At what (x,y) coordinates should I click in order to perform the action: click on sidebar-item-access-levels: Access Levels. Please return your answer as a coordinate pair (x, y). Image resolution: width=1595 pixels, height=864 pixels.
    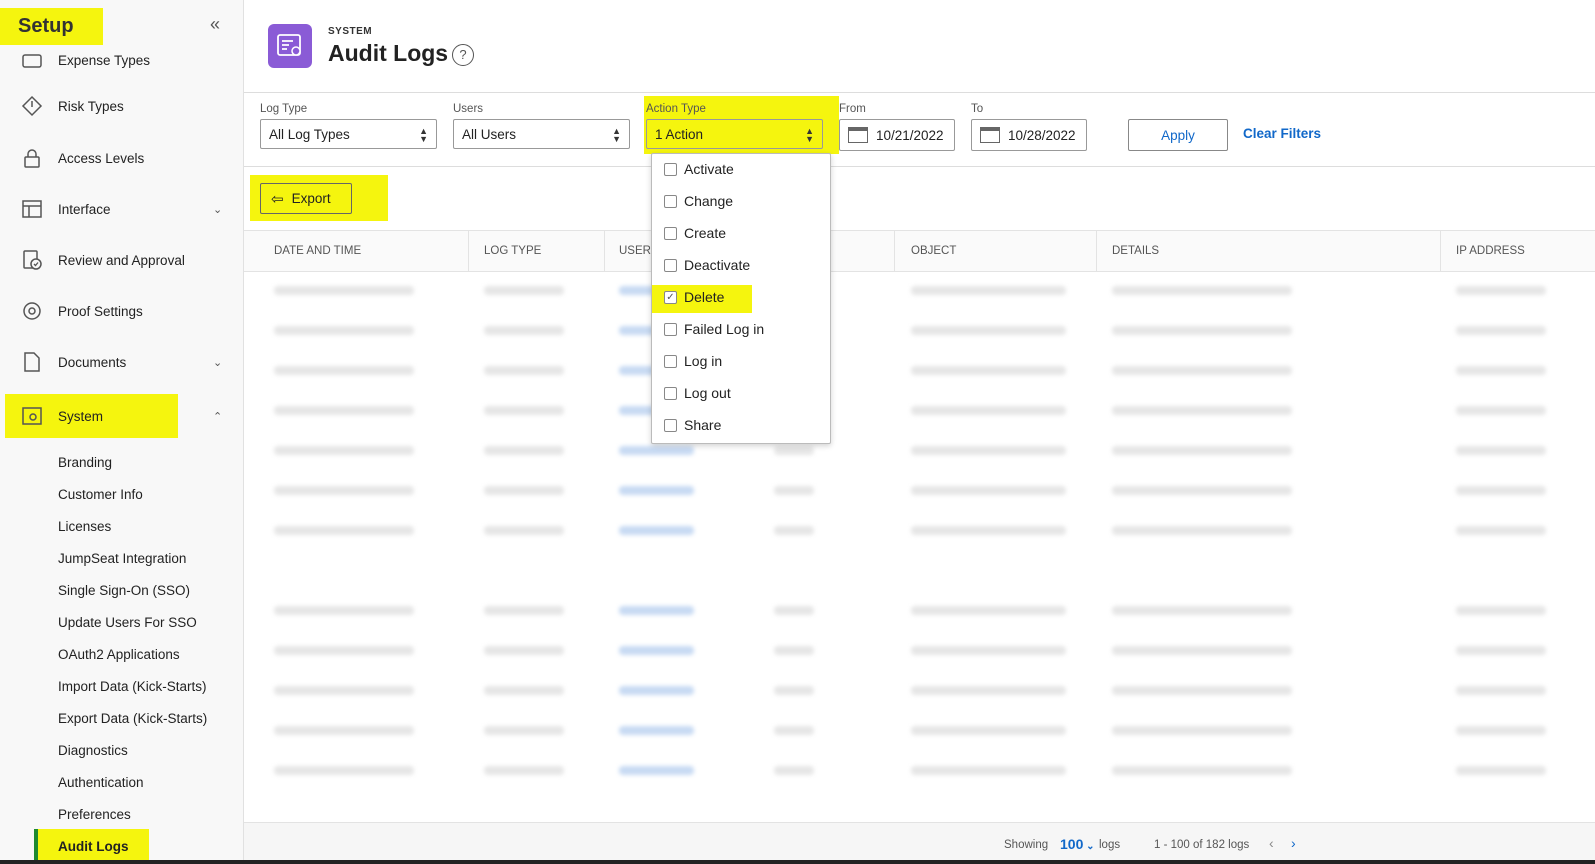
    Looking at the image, I should click on (121, 158).